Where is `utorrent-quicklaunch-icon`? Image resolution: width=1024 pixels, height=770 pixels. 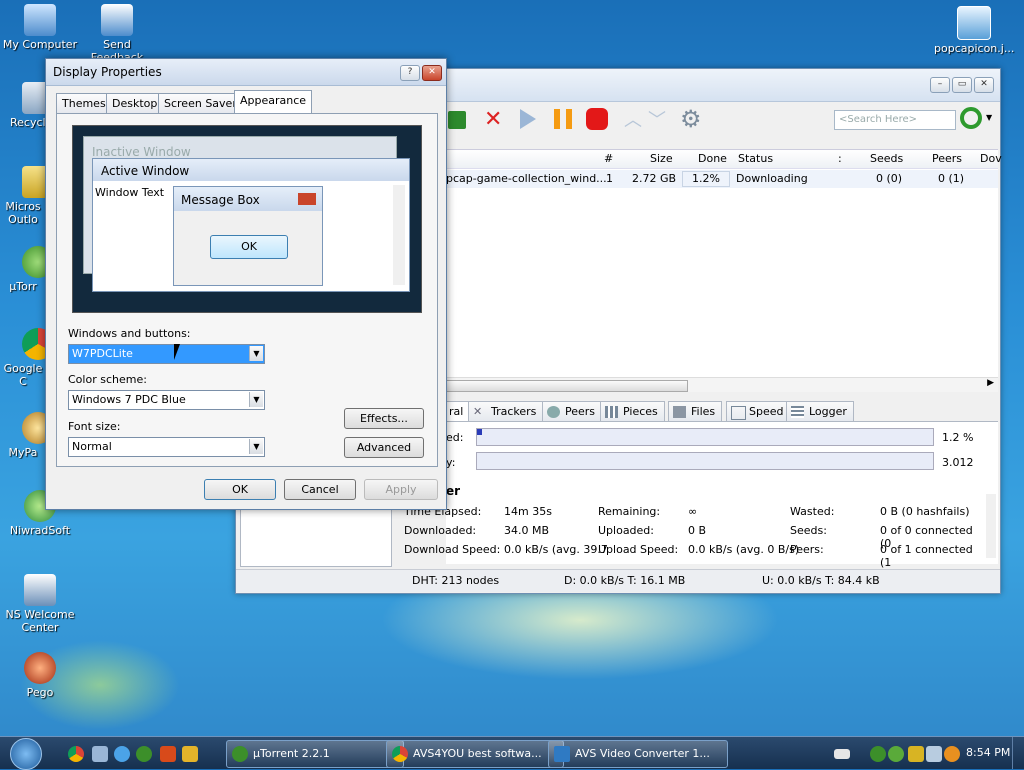
utorrent-quicklaunch-icon is located at coordinates (144, 754).